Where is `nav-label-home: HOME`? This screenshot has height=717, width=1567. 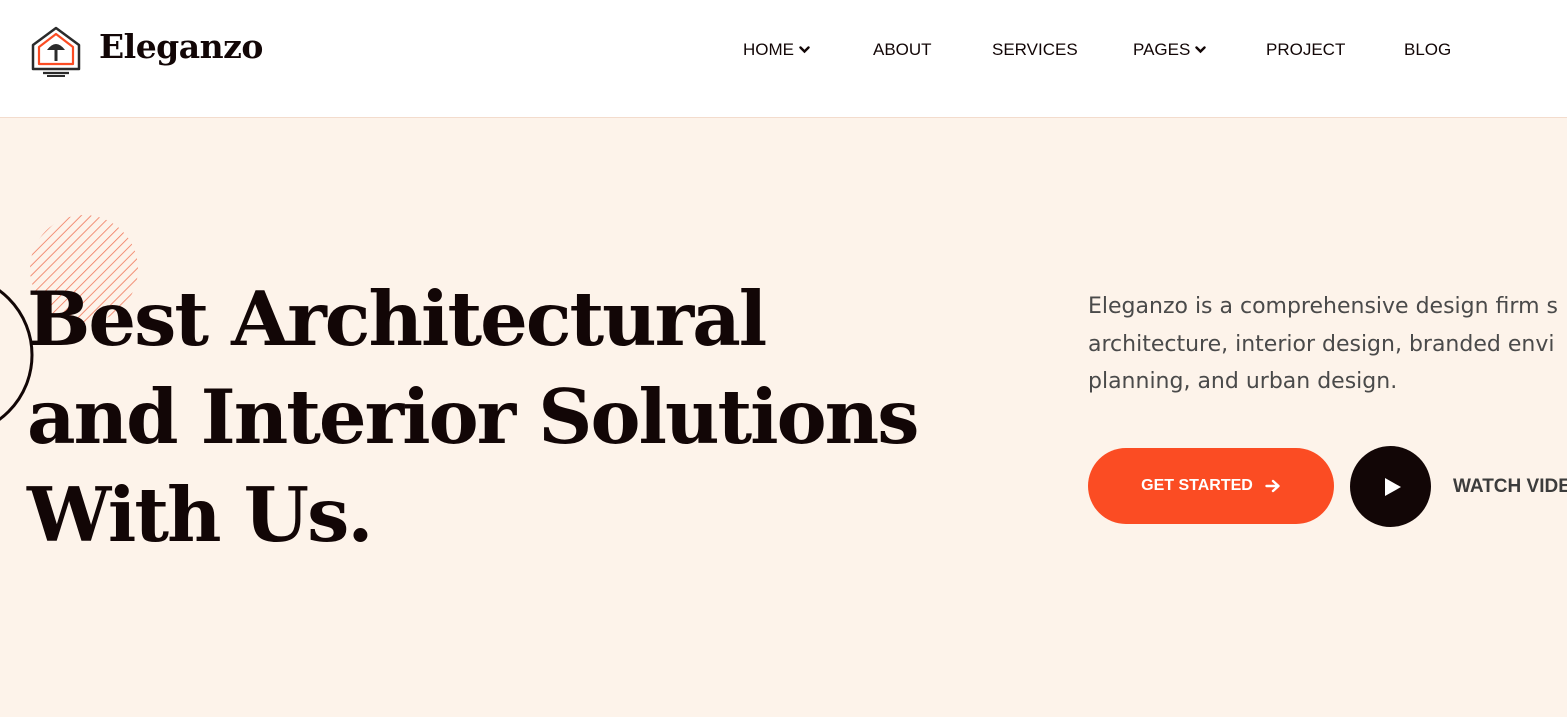
nav-label-home: HOME is located at coordinates (768, 49).